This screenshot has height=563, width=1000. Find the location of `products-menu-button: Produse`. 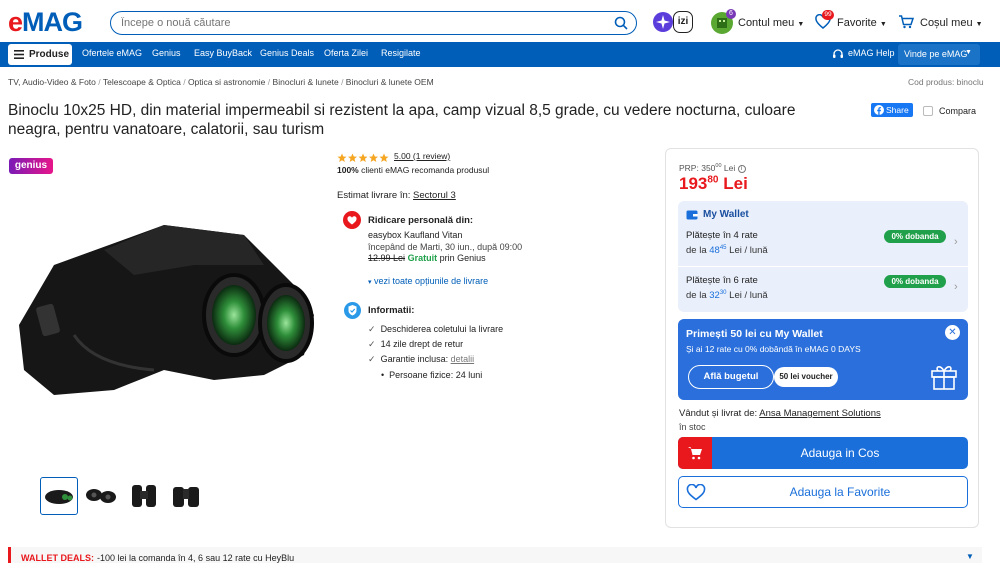

products-menu-button: Produse is located at coordinates (40, 54).